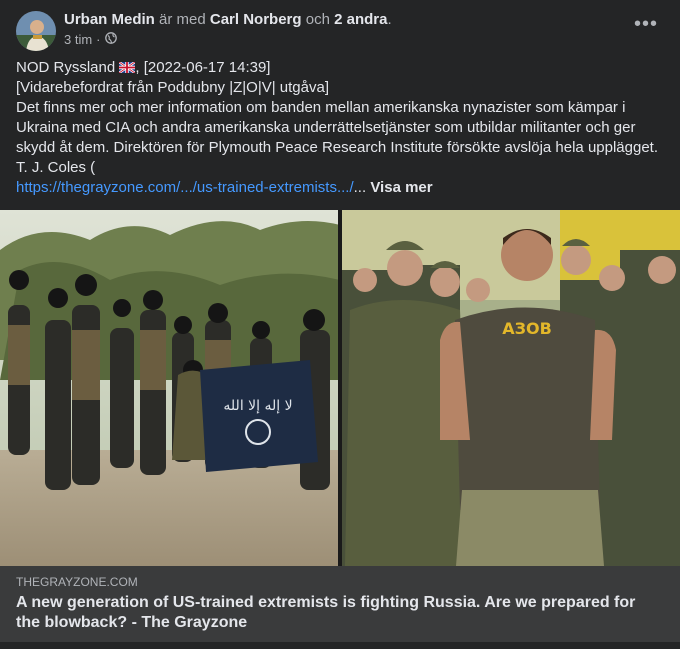 This screenshot has width=680, height=649. I want to click on text-line-1: NOD Ryssland , [2022-06-17 14:39], so click(340, 68).